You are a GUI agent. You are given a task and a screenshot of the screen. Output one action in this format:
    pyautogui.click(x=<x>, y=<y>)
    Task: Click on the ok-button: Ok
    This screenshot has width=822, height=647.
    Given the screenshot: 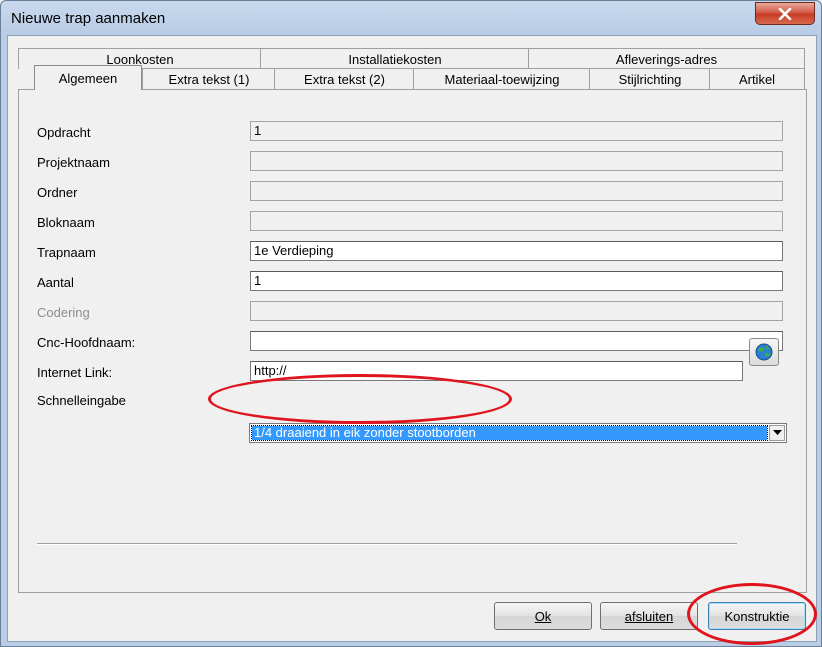 What is the action you would take?
    pyautogui.click(x=543, y=616)
    